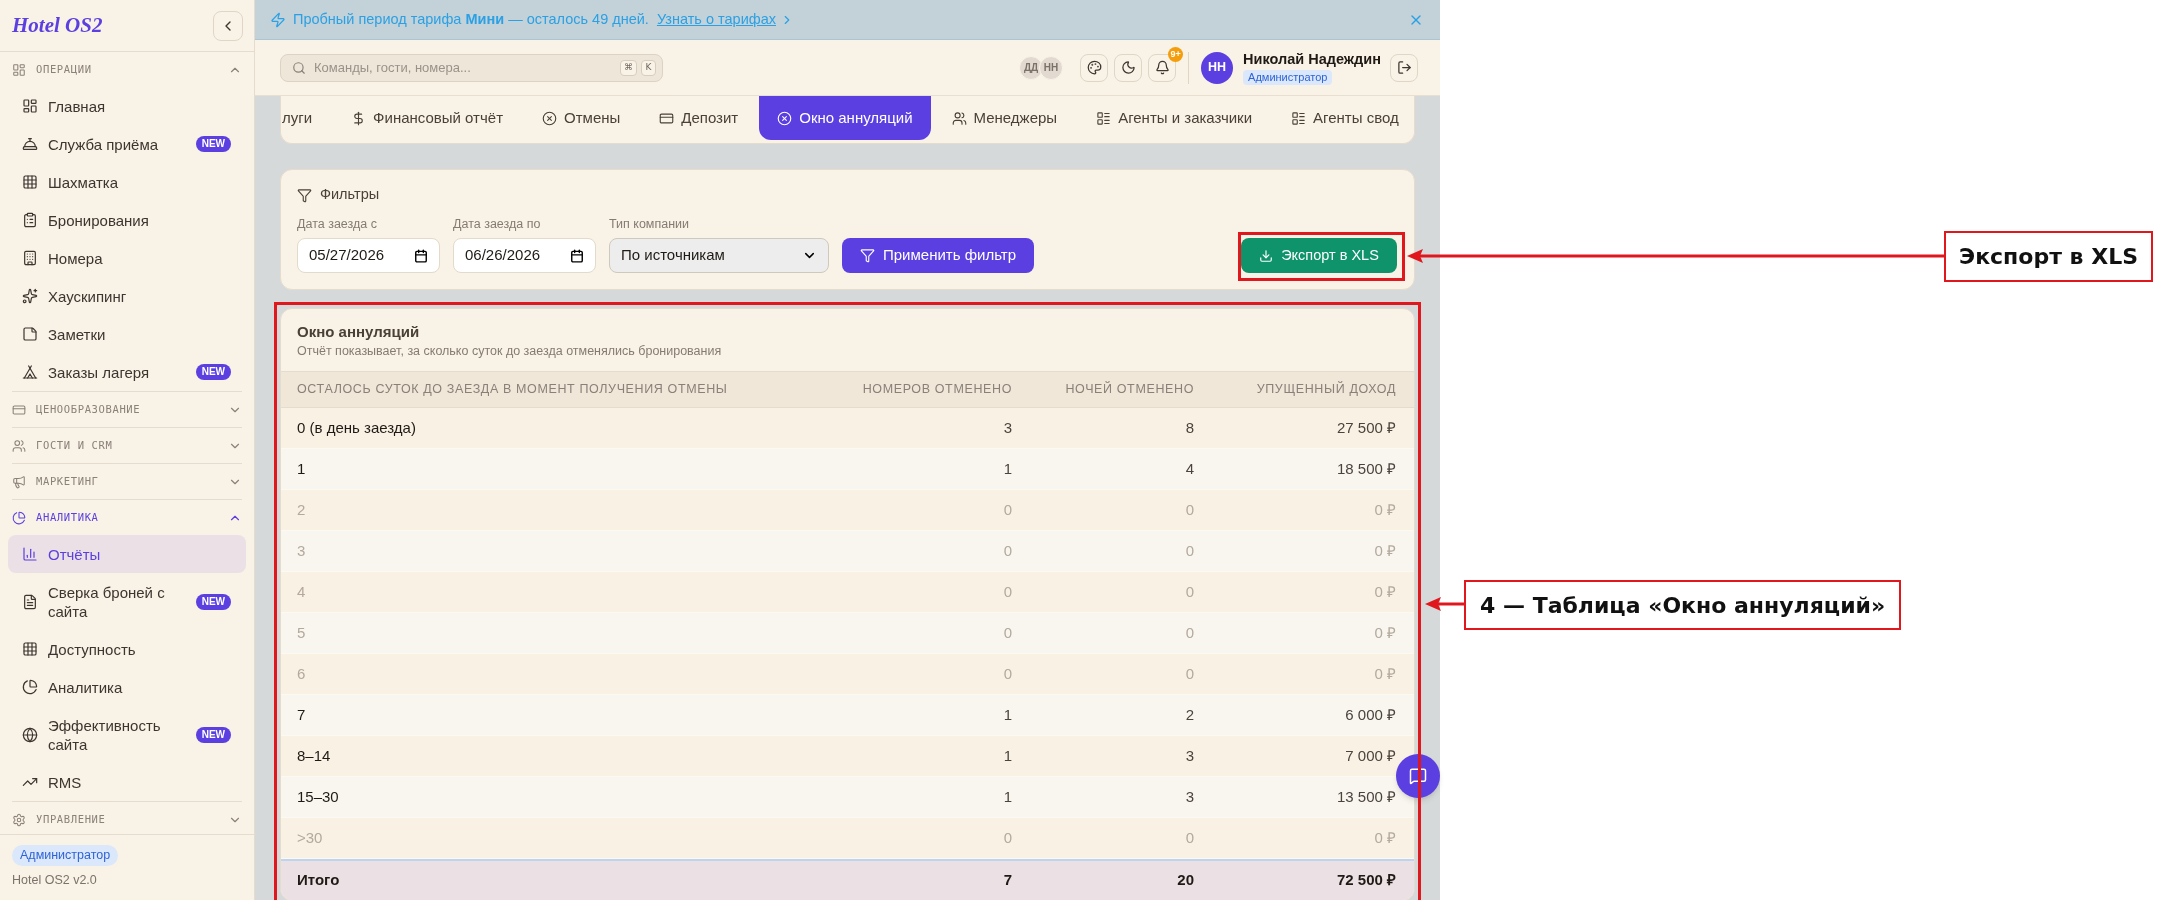  I want to click on card-icon, so click(19, 409).